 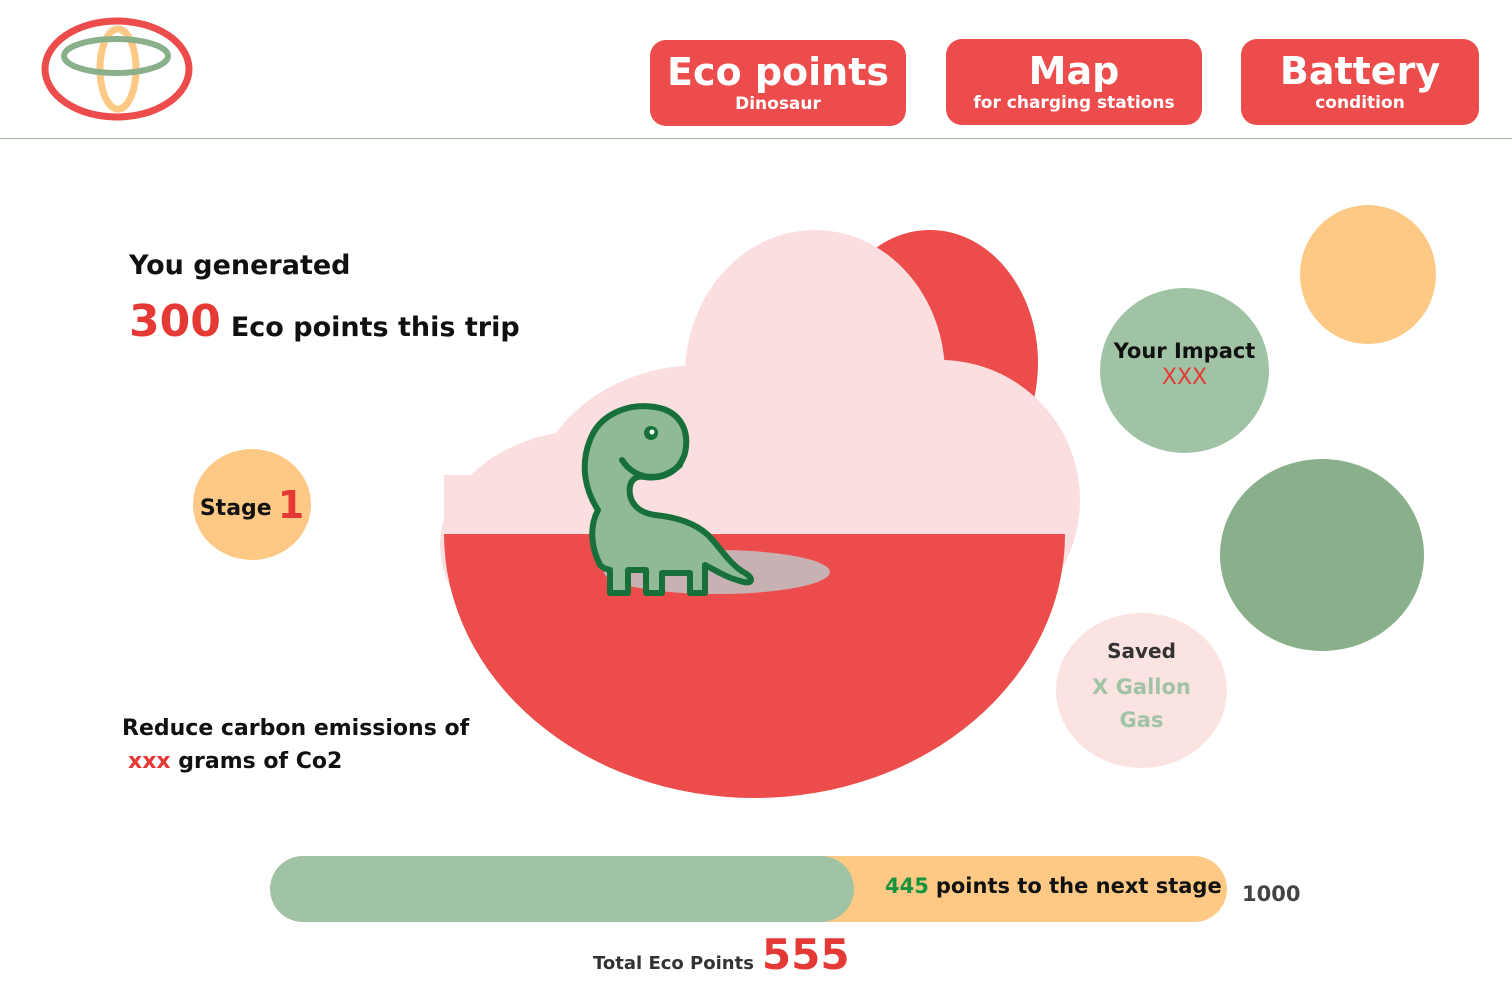 What do you see at coordinates (778, 104) in the screenshot?
I see `nav-eco-points-subtitle: Dinosaur` at bounding box center [778, 104].